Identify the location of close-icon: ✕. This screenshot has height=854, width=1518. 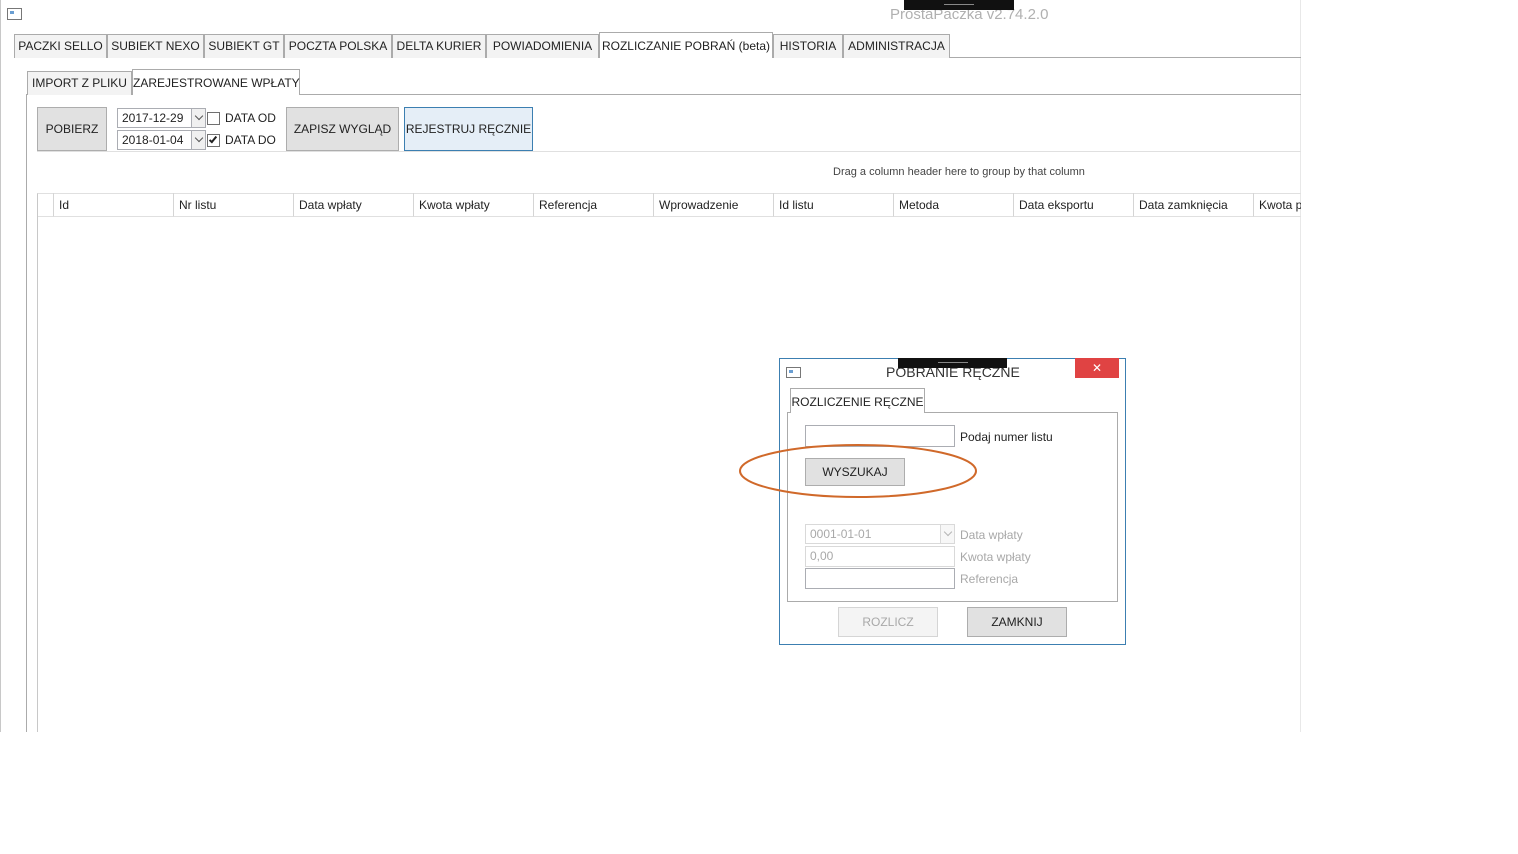
(1097, 368).